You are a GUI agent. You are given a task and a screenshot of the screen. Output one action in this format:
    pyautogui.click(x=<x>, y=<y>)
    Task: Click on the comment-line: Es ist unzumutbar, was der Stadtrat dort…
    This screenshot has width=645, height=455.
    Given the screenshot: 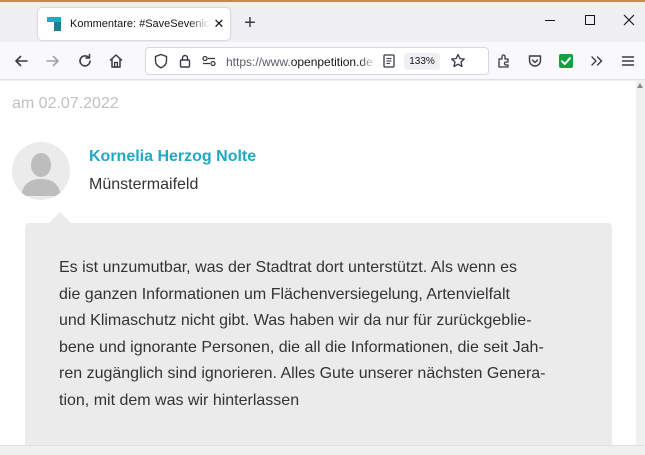 What is the action you would take?
    pyautogui.click(x=288, y=267)
    